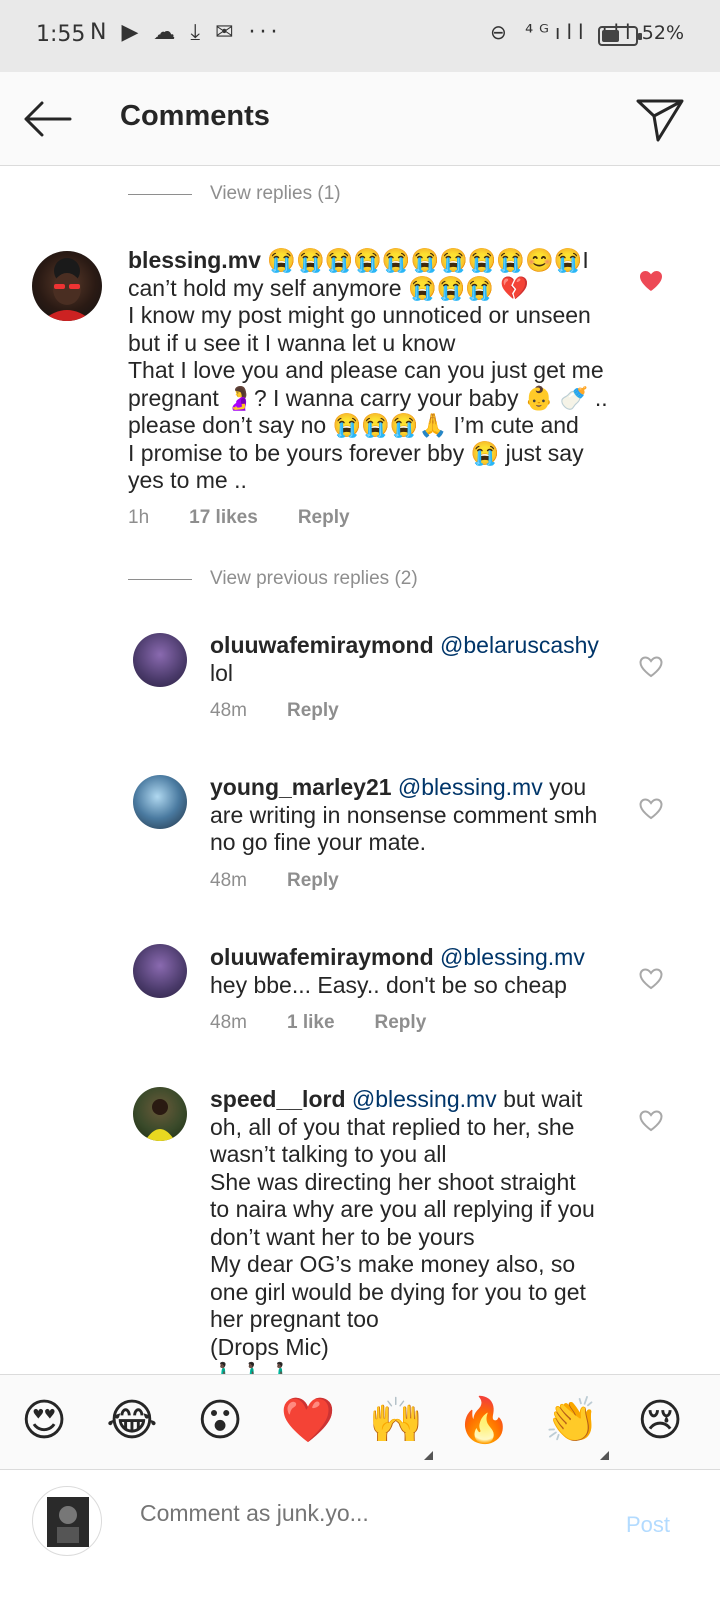 Image resolution: width=720 pixels, height=1600 pixels. I want to click on reply-line: you, so click(564, 787).